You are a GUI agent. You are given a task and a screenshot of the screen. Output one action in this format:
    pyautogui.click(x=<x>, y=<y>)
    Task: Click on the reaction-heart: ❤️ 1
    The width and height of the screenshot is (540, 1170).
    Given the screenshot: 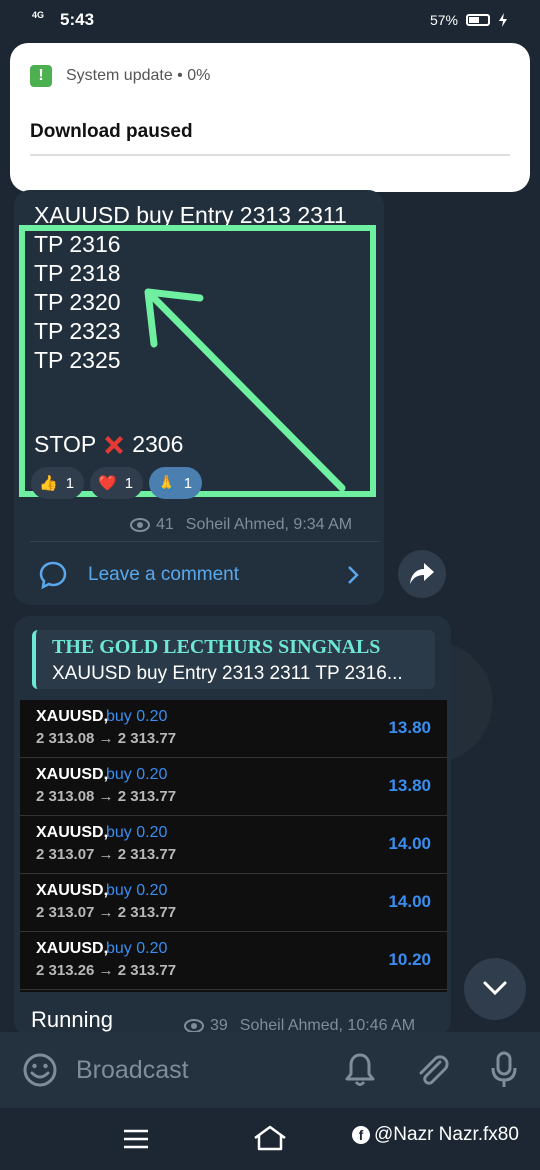 What is the action you would take?
    pyautogui.click(x=117, y=483)
    